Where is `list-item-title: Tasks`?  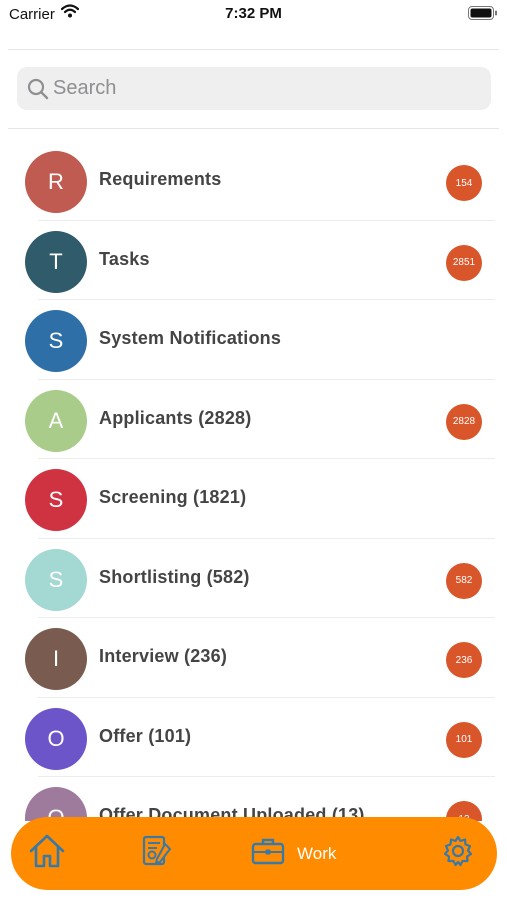
list-item-title: Tasks is located at coordinates (124, 258).